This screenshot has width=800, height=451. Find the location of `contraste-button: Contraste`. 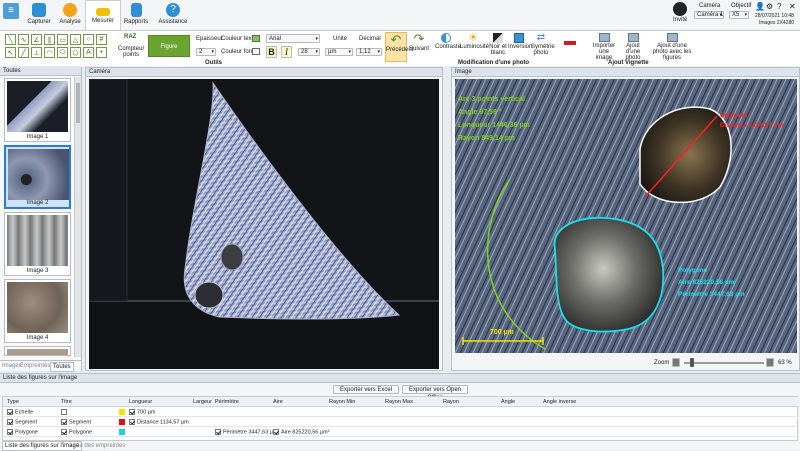

contraste-button: Contraste is located at coordinates (448, 45).